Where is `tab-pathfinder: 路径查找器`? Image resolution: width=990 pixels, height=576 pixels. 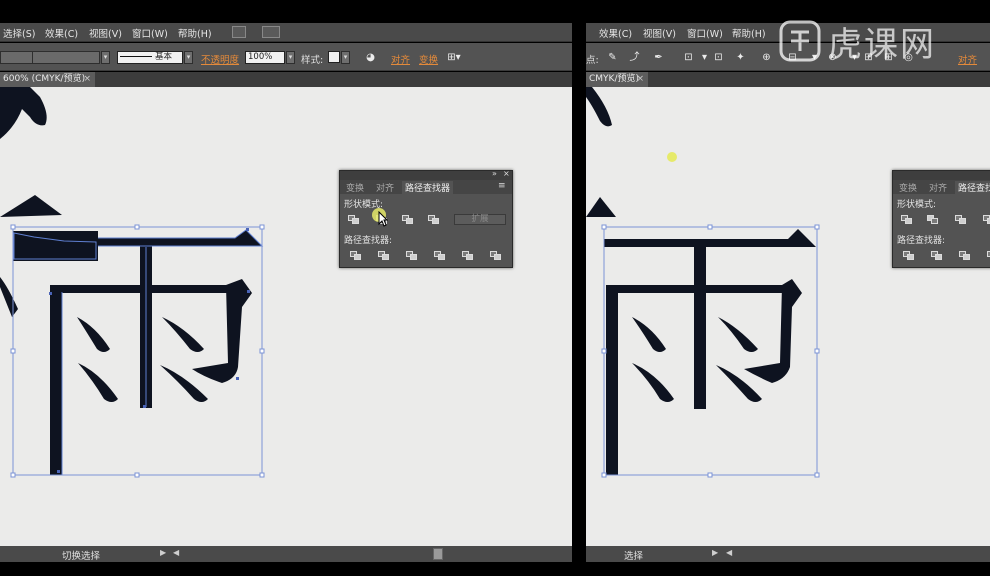
tab-pathfinder: 路径查找器 is located at coordinates (428, 187).